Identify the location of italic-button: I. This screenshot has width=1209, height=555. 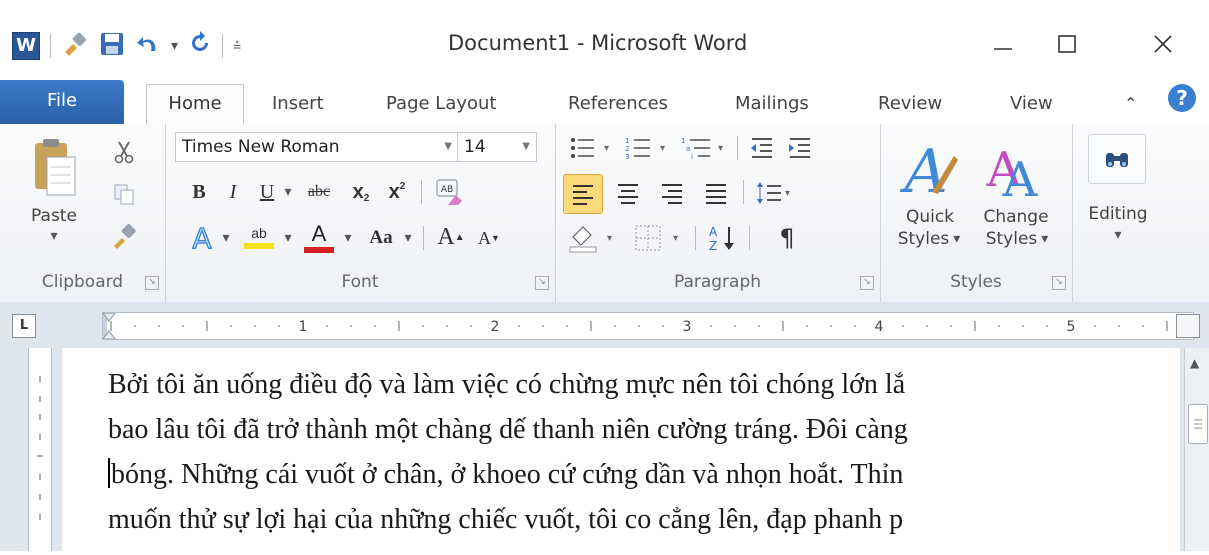
(233, 192).